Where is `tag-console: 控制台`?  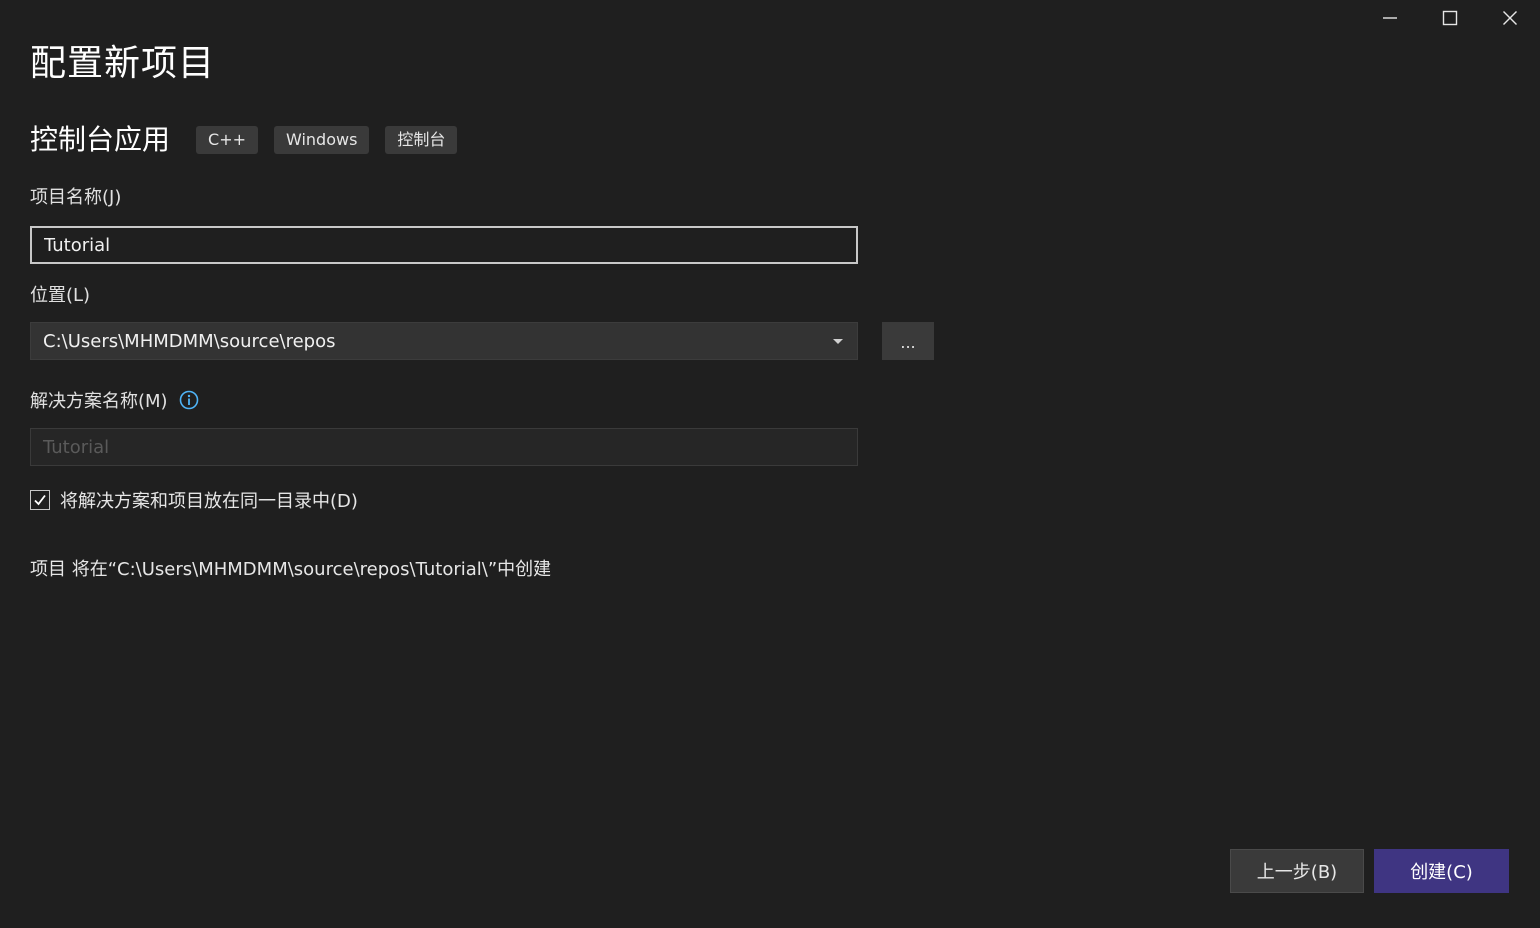
tag-console: 控制台 is located at coordinates (421, 140).